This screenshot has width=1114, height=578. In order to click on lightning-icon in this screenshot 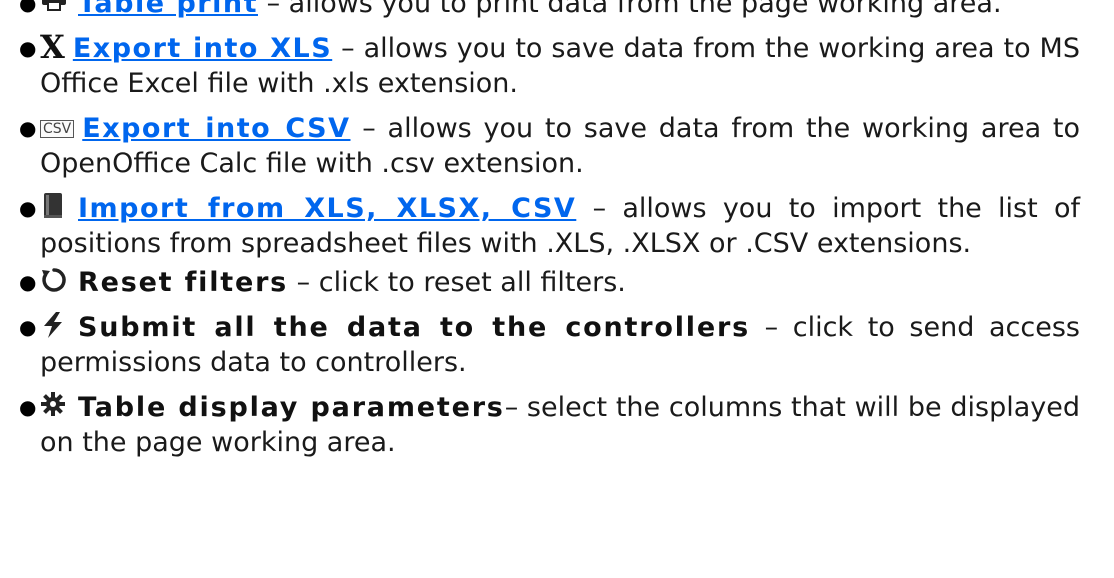, I will do `click(55, 325)`.